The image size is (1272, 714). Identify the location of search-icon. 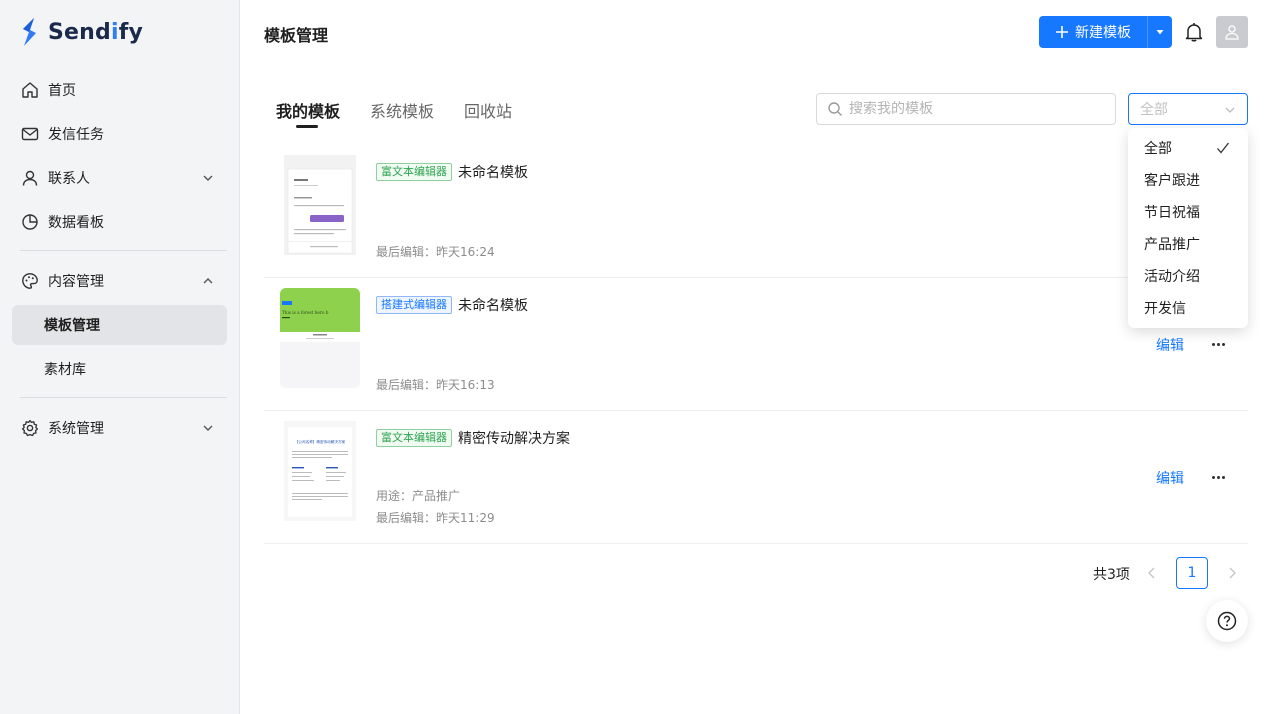
(835, 109).